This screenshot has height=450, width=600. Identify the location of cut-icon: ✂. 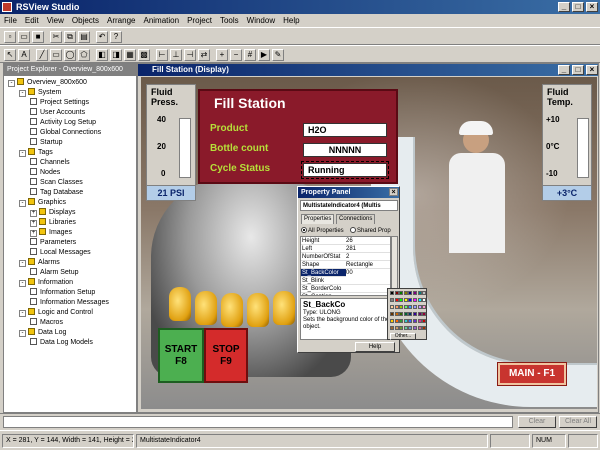
(56, 37).